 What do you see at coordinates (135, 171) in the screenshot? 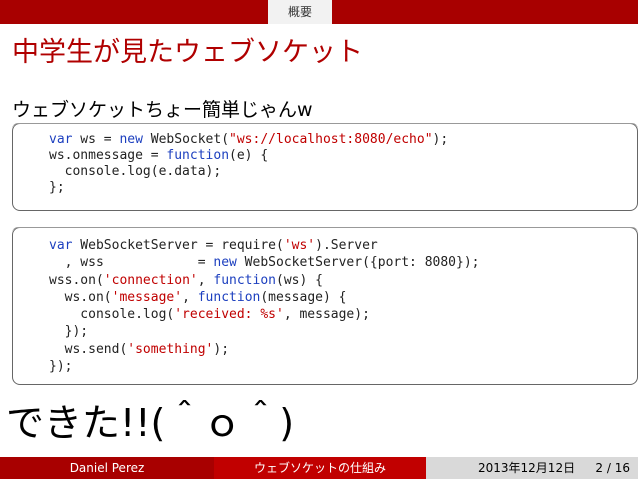
I see `code-text: console.log(e.data);` at bounding box center [135, 171].